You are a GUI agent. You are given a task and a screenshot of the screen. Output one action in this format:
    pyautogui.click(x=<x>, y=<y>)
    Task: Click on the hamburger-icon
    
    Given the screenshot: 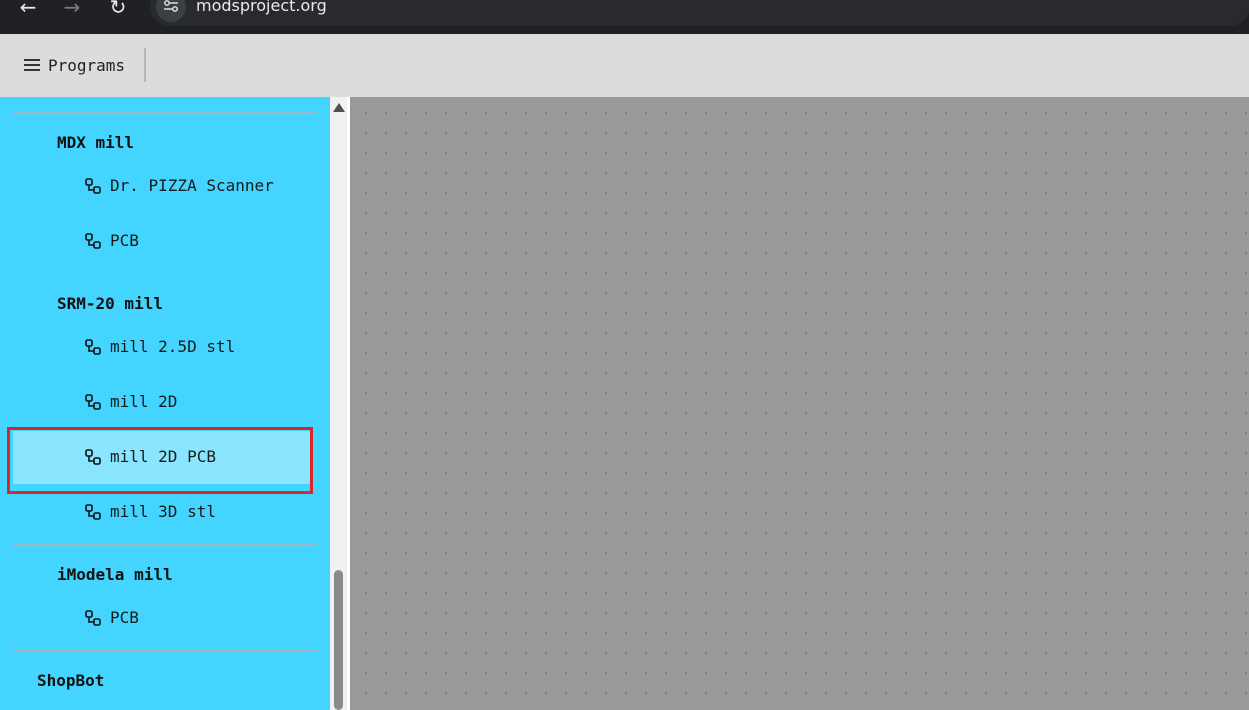 What is the action you would take?
    pyautogui.click(x=32, y=65)
    